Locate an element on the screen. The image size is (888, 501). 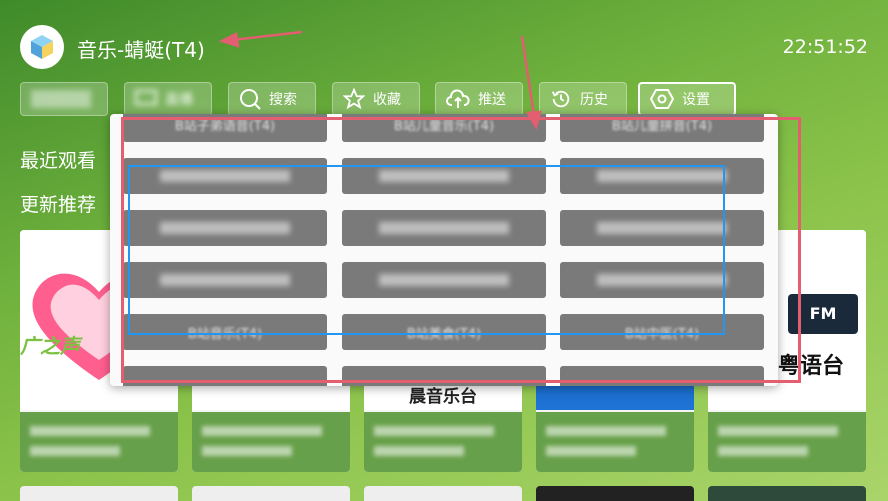
toolbar-item-history: 历史 is located at coordinates (583, 99).